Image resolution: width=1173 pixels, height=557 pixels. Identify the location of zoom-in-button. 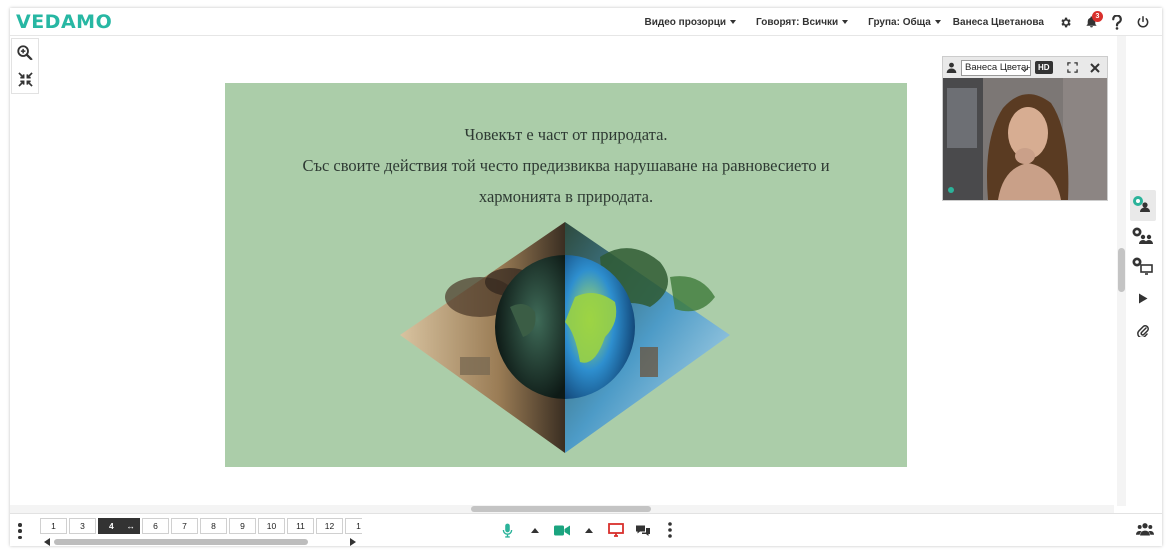
(25, 52).